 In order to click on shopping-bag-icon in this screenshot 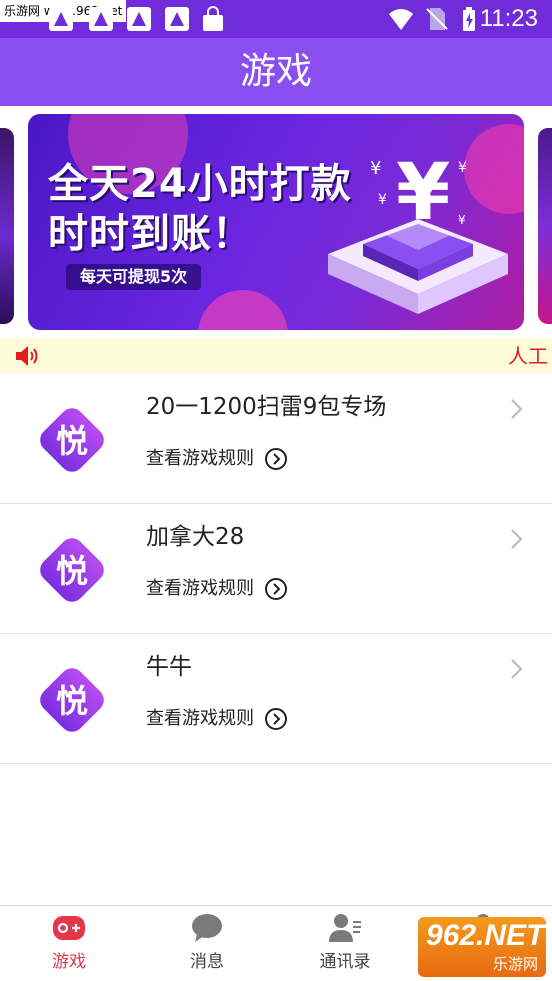, I will do `click(213, 18)`.